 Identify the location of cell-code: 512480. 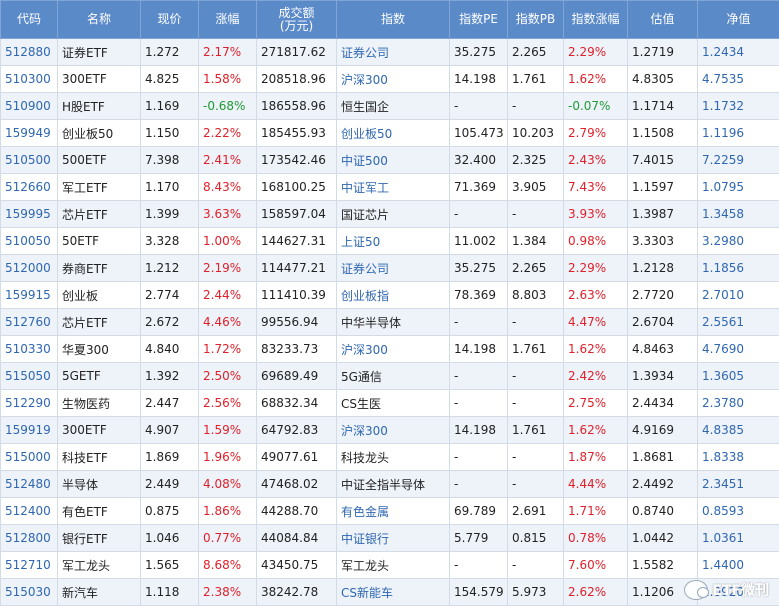
(29, 484).